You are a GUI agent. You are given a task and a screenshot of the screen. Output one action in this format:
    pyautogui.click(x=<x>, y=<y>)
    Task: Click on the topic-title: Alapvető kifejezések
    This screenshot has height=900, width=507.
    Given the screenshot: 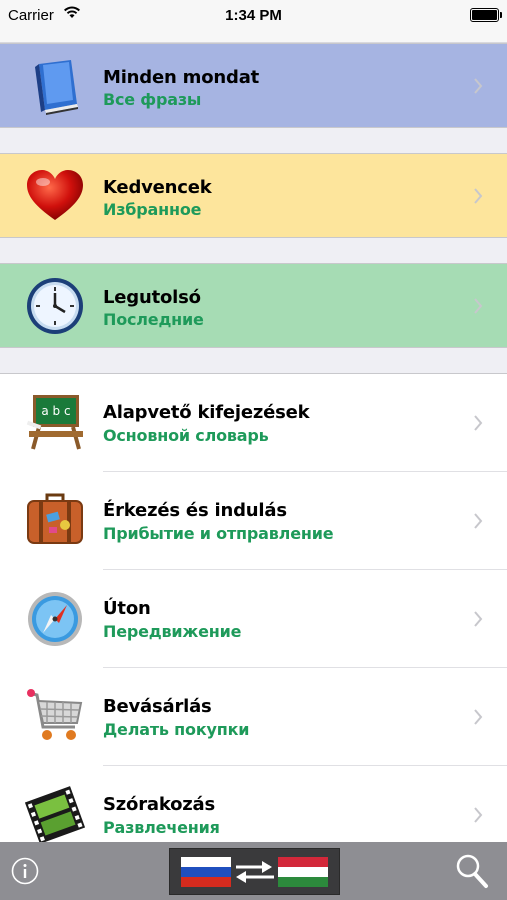 What is the action you would take?
    pyautogui.click(x=206, y=412)
    